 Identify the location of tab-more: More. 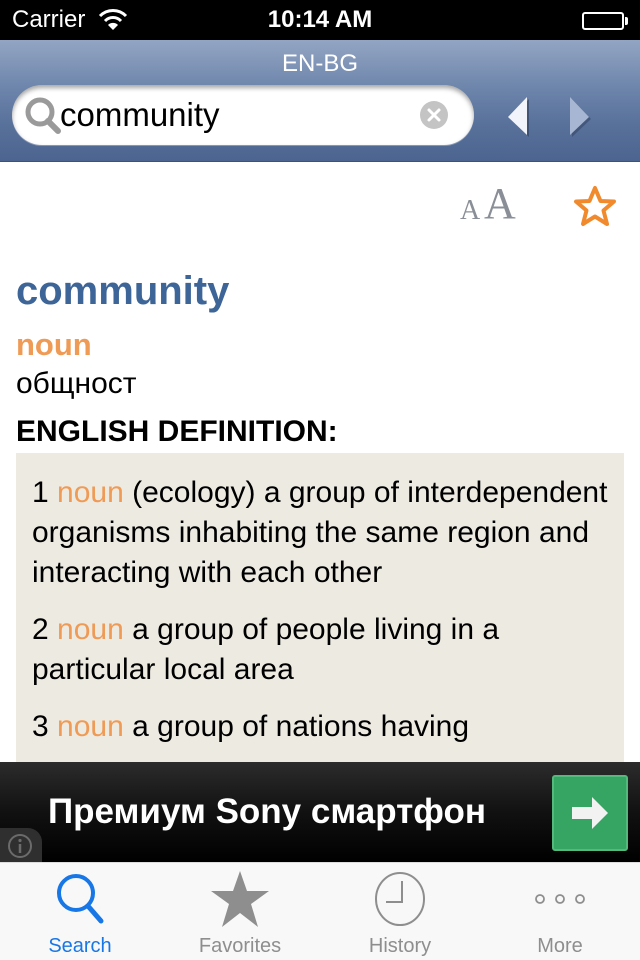
(560, 911).